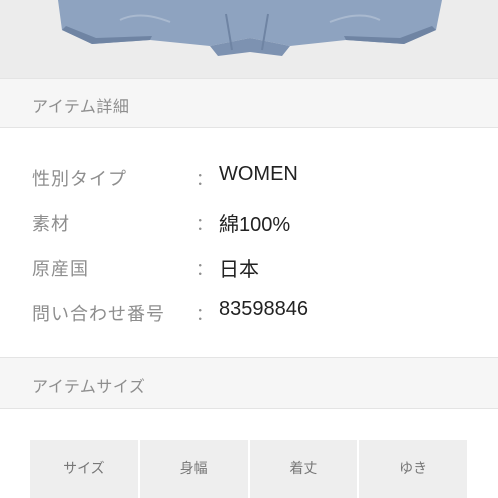  I want to click on detail-value: 綿100%, so click(255, 225).